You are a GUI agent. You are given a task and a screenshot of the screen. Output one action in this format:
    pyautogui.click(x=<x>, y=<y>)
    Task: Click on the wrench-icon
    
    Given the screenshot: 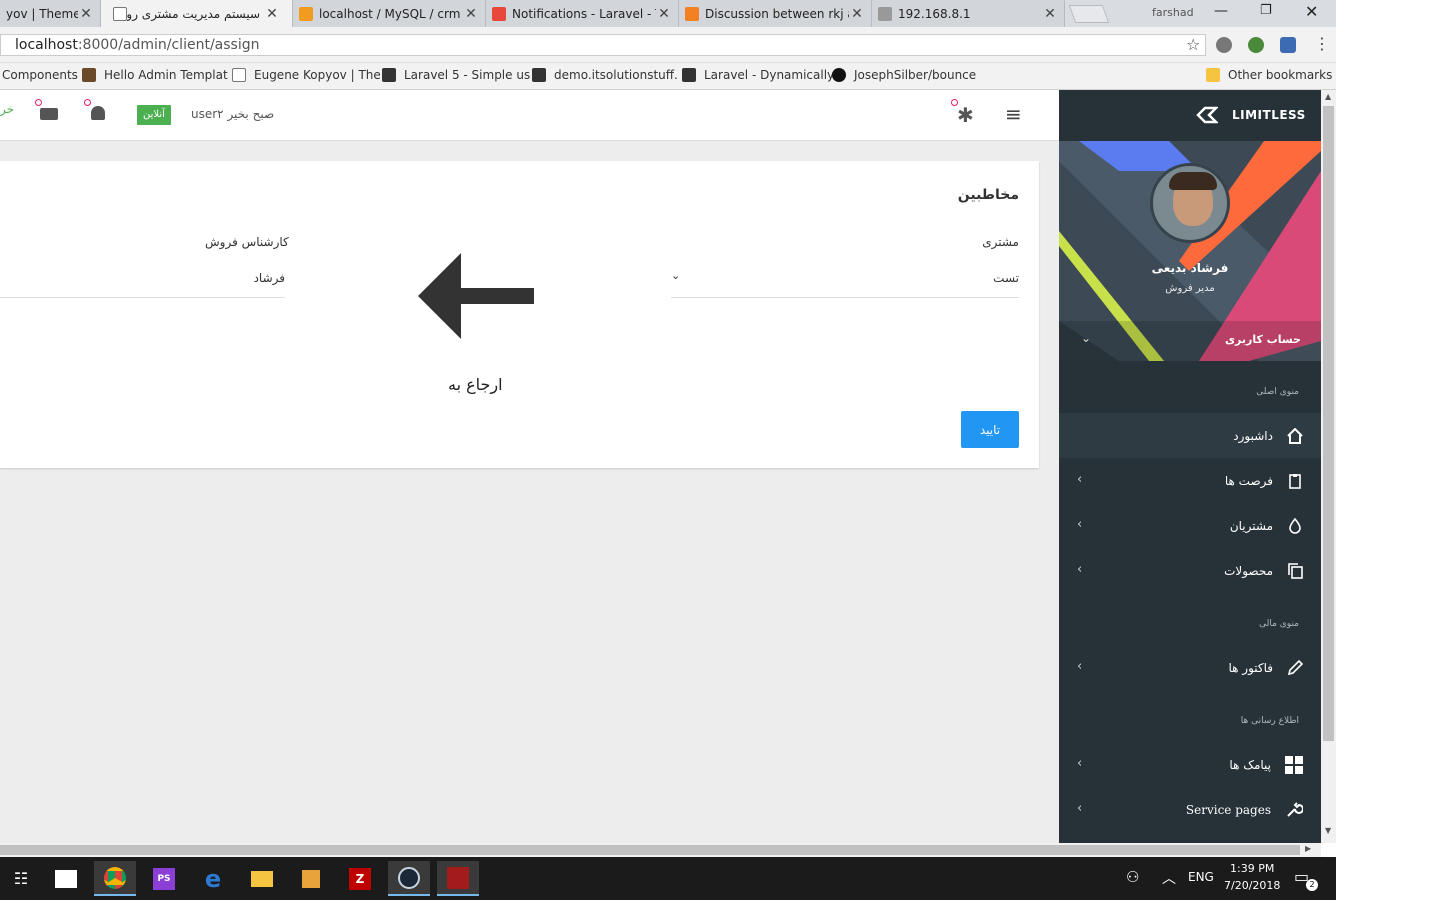 What is the action you would take?
    pyautogui.click(x=1295, y=809)
    